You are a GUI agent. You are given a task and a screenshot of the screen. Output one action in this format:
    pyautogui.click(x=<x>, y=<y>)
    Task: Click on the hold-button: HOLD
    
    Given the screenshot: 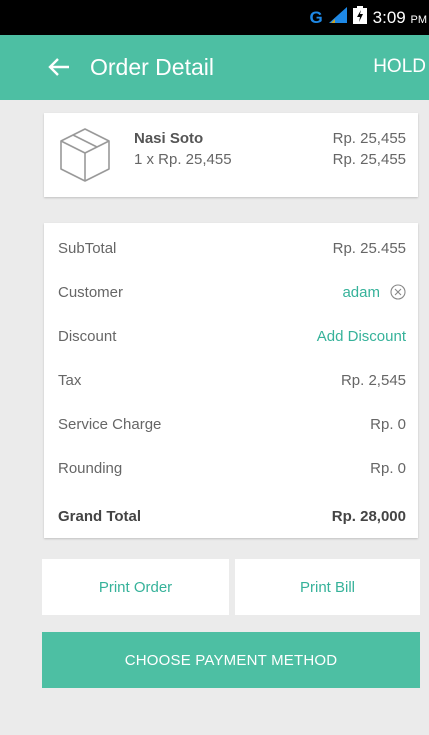 What is the action you would take?
    pyautogui.click(x=399, y=67)
    